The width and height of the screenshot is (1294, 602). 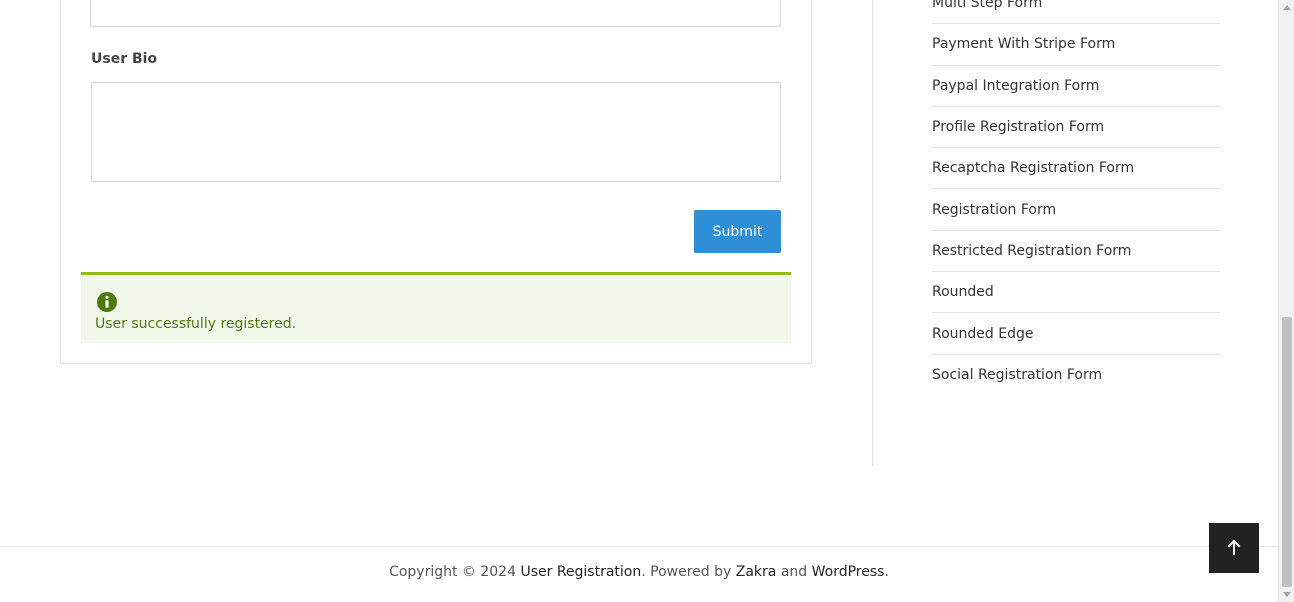 I want to click on list-item: Profile Registration Form, so click(x=1076, y=128).